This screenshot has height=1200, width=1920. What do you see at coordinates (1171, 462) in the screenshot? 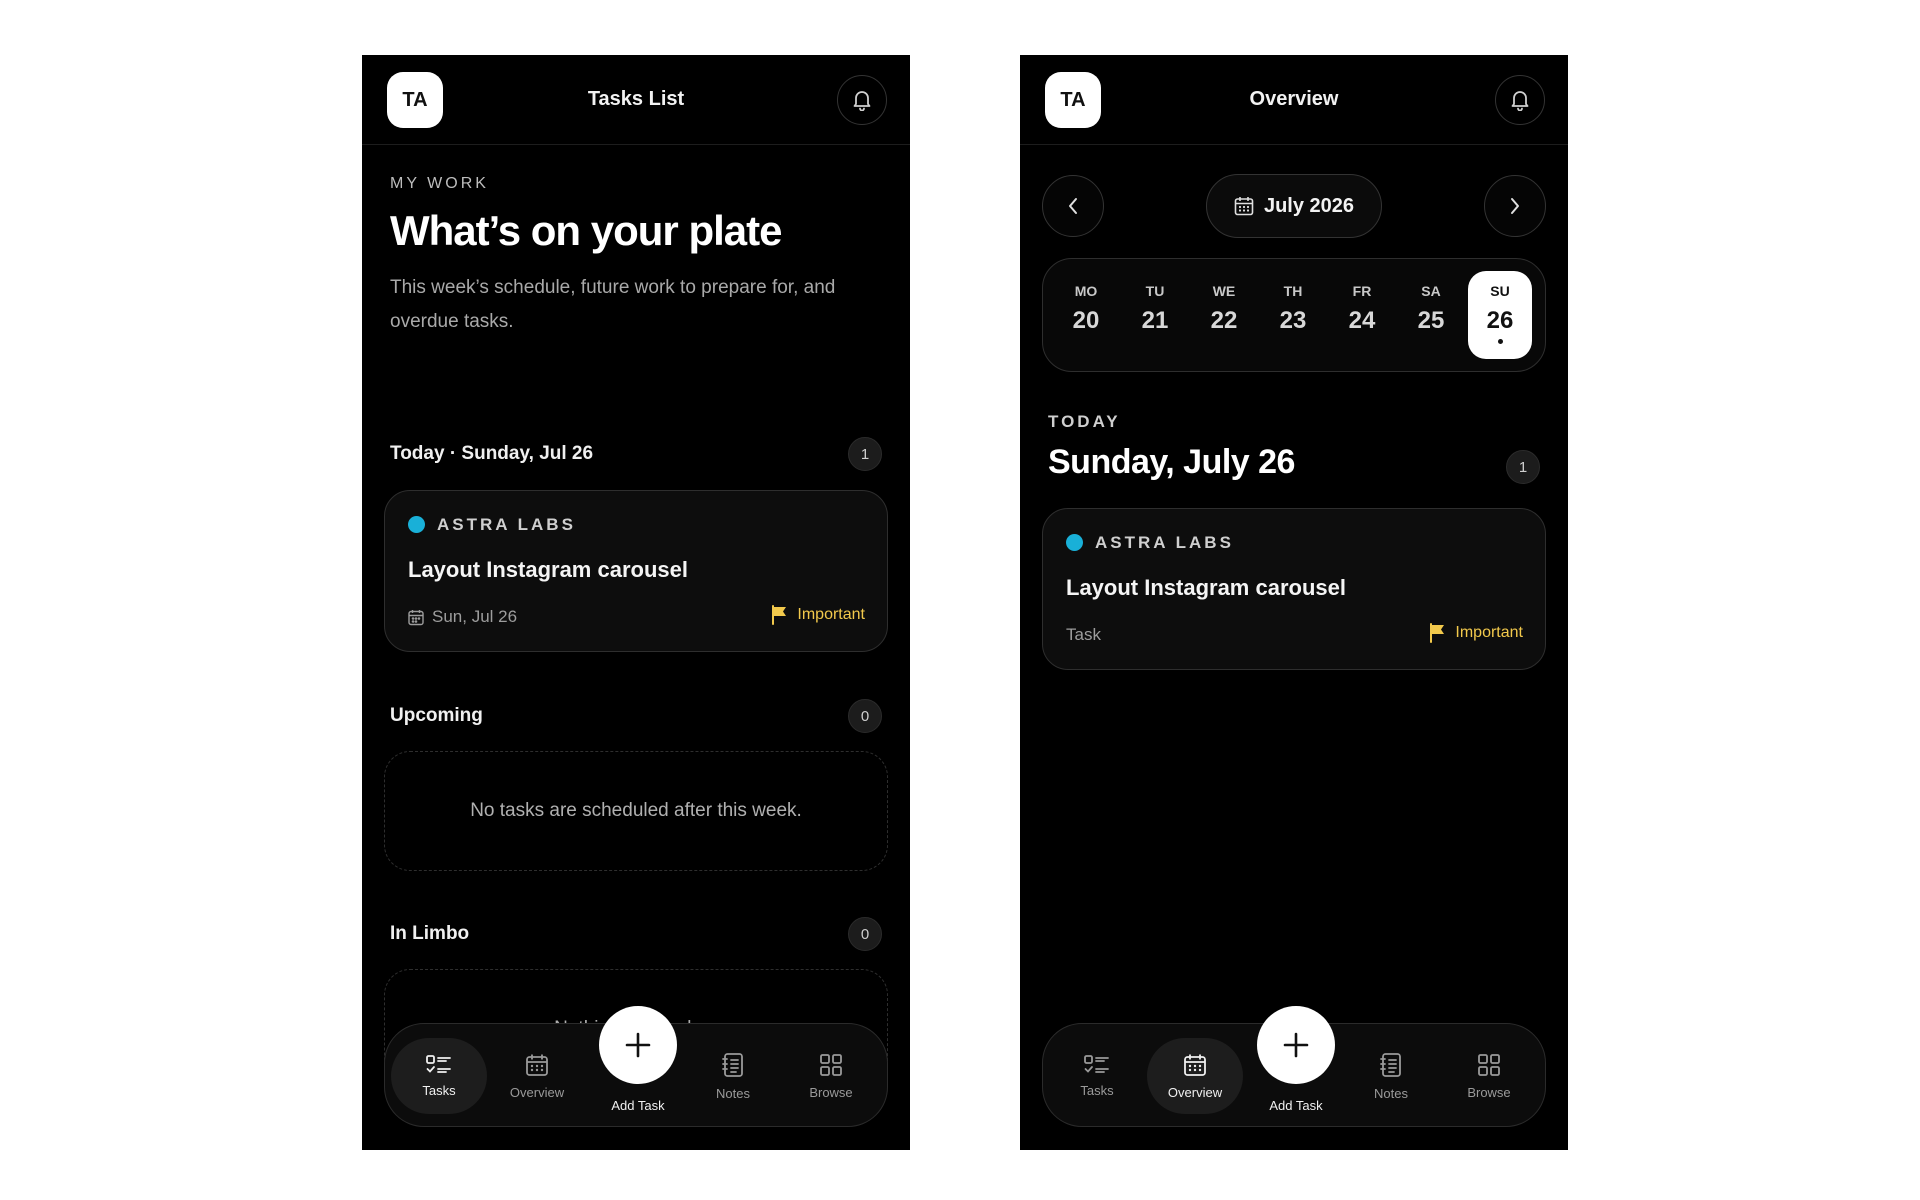
I see `selected-date-title: Sunday, July 26` at bounding box center [1171, 462].